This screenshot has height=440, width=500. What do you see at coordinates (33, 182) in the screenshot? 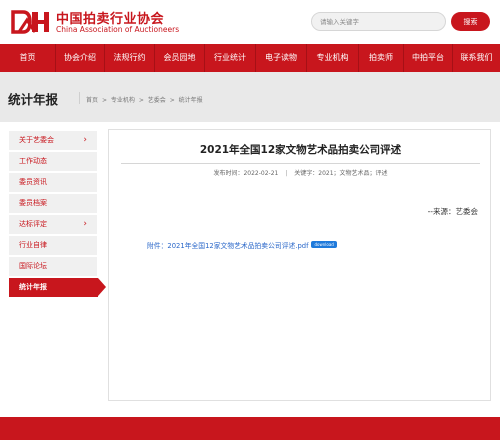
I see `sidebar-item-label: 委员资讯` at bounding box center [33, 182].